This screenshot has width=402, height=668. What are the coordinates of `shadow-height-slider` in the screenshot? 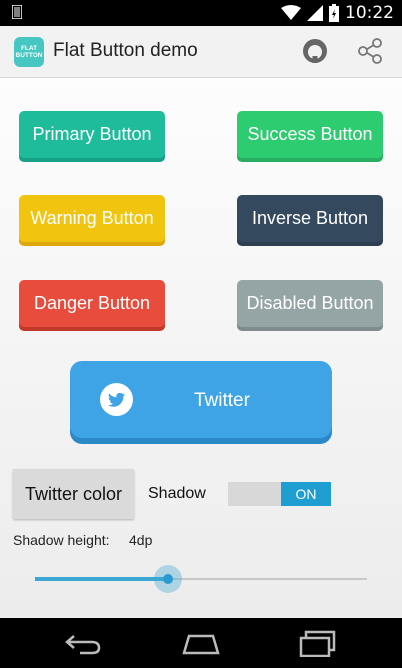 It's located at (201, 579).